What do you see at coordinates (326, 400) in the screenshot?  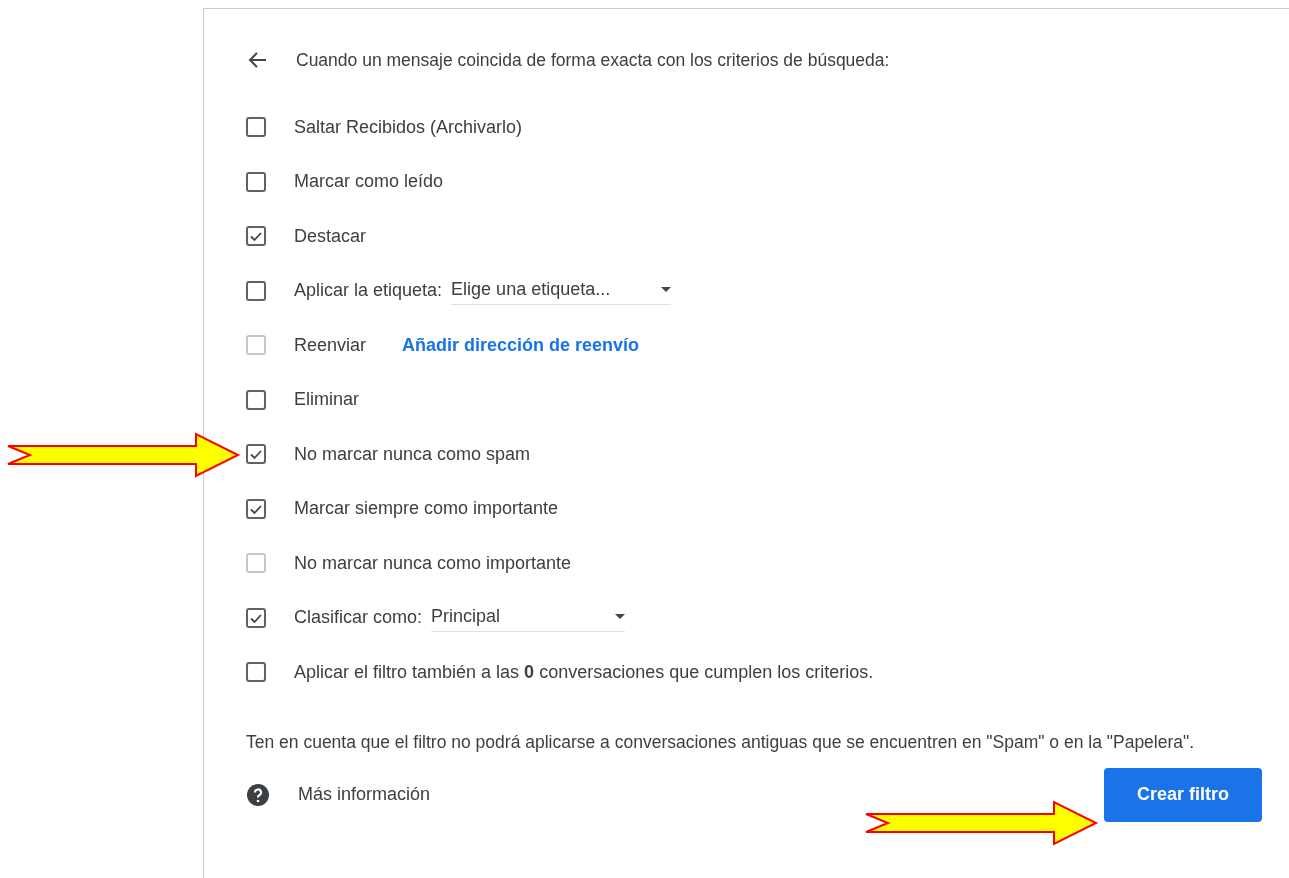 I see `option-label: Eliminar` at bounding box center [326, 400].